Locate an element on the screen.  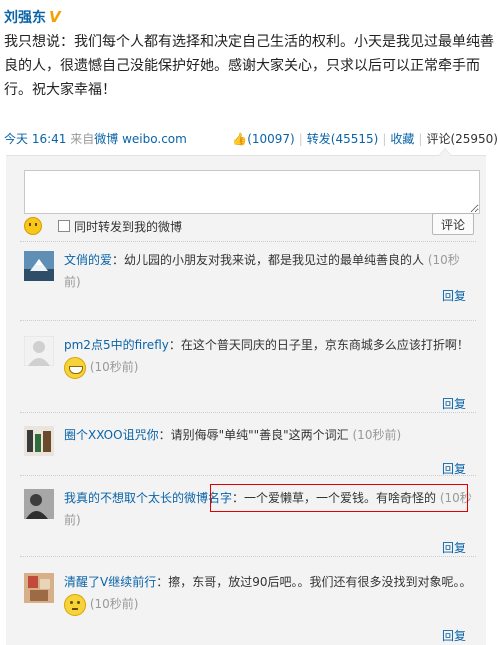
comment-text: 圈个XXOO诅咒你：请别侮辱"单纯""善良"这两个词汇 (10秒前) is located at coordinates (270, 435).